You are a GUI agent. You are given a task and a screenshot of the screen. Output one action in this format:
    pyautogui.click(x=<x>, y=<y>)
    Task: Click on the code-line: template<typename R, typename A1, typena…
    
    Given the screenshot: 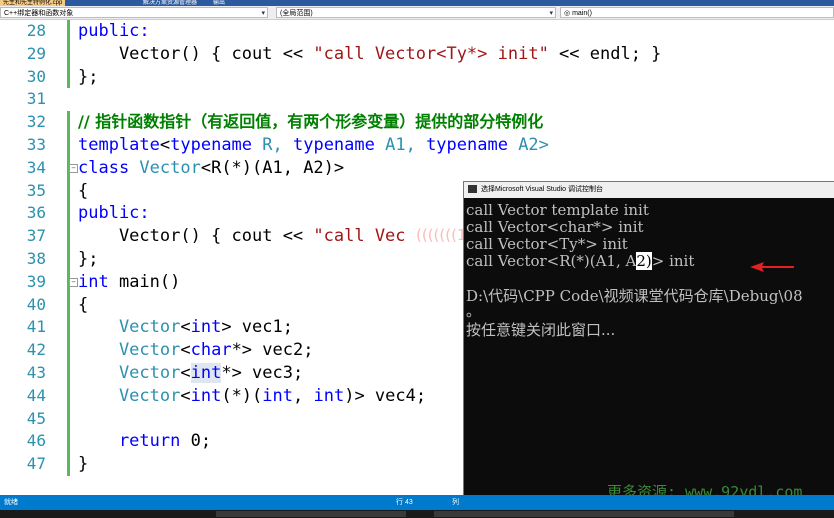 What is the action you would take?
    pyautogui.click(x=313, y=145)
    